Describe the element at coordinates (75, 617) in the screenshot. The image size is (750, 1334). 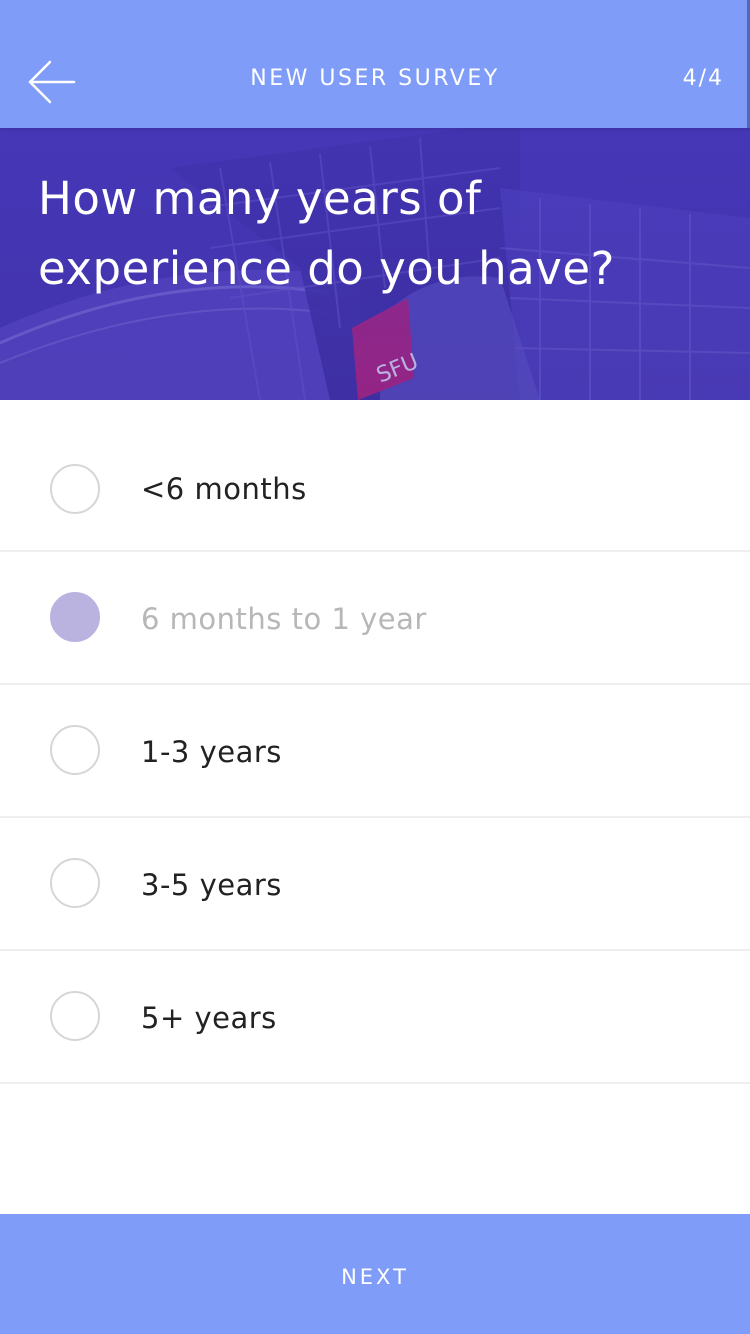
I see `radio-button-selected` at that location.